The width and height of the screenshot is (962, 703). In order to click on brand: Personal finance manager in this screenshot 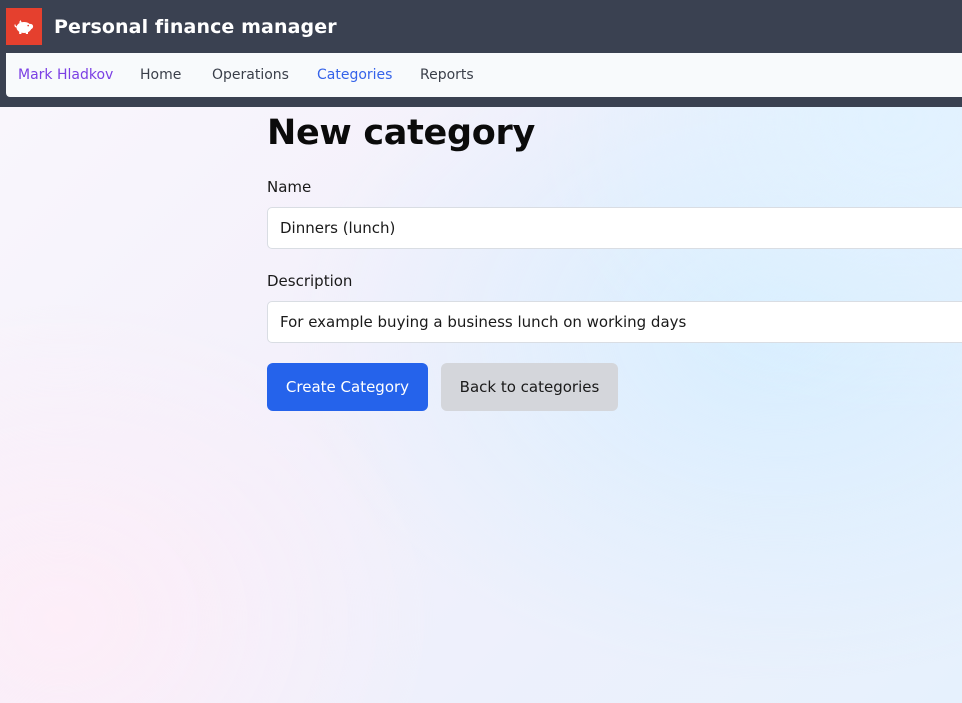, I will do `click(171, 26)`.